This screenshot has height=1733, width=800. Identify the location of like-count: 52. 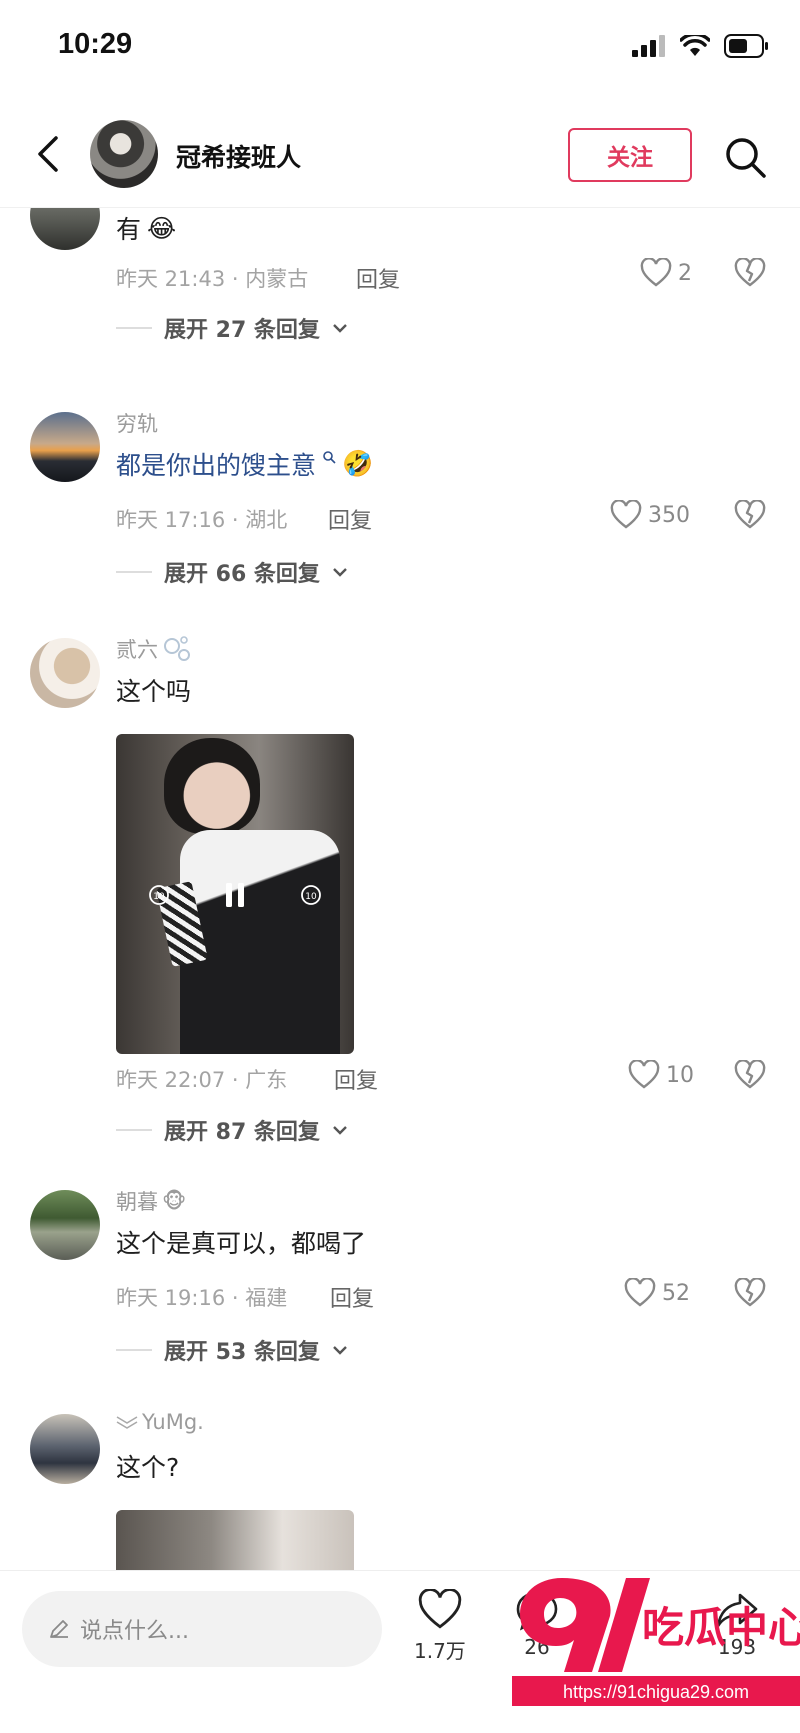
(676, 1293).